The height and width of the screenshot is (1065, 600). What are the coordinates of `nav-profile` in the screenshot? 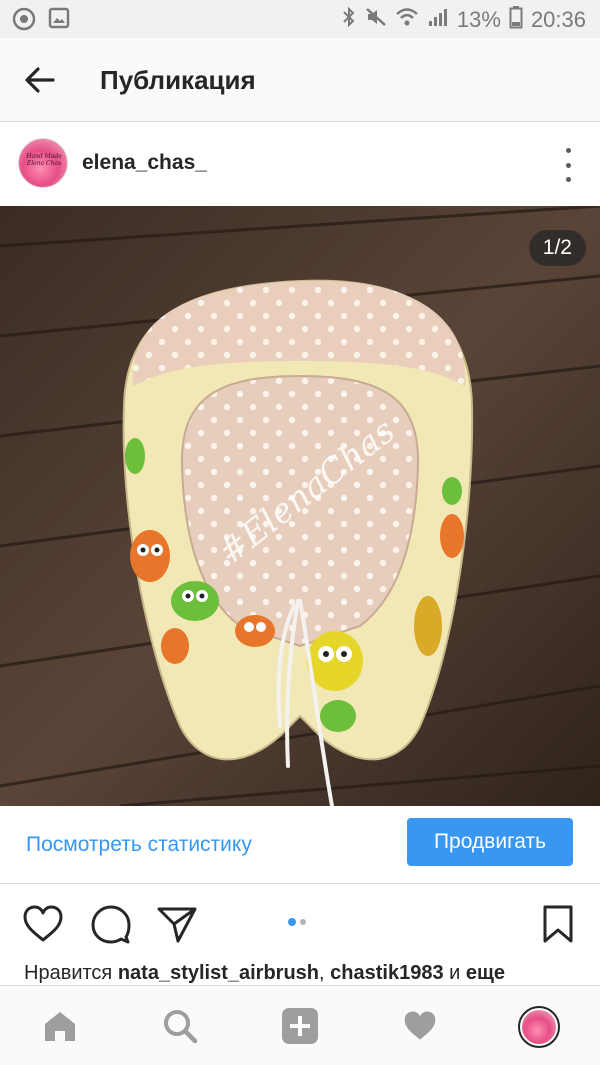 It's located at (539, 1027).